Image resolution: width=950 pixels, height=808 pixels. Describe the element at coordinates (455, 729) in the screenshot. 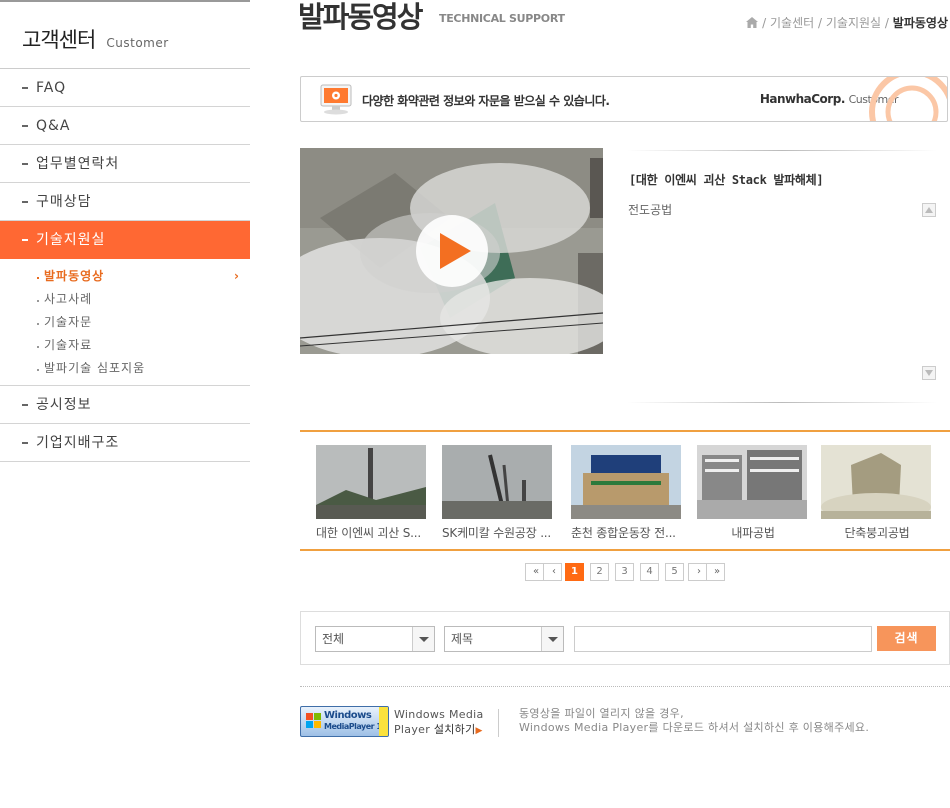

I see `wmp-install-link: 설치하기` at that location.